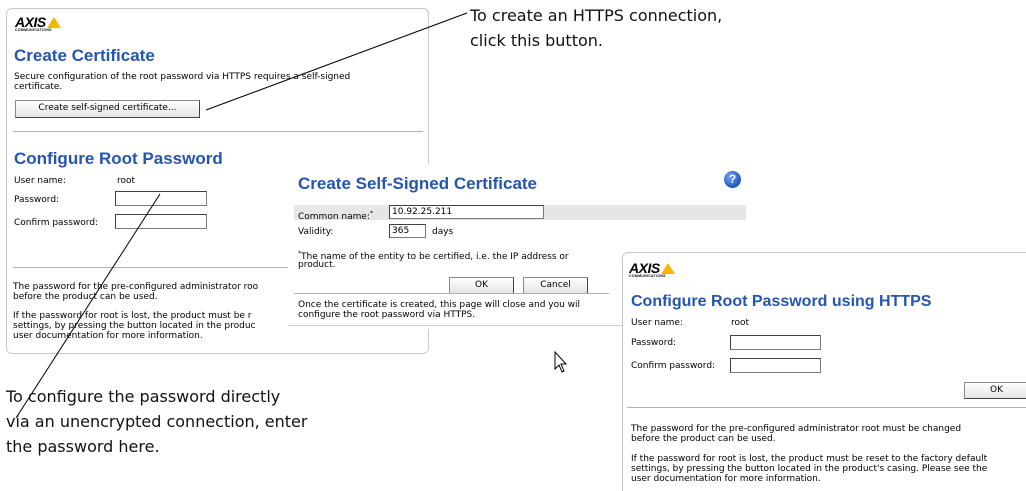 The width and height of the screenshot is (1026, 491). What do you see at coordinates (143, 396) in the screenshot?
I see `password-callout-line-1: To configure the password directly` at bounding box center [143, 396].